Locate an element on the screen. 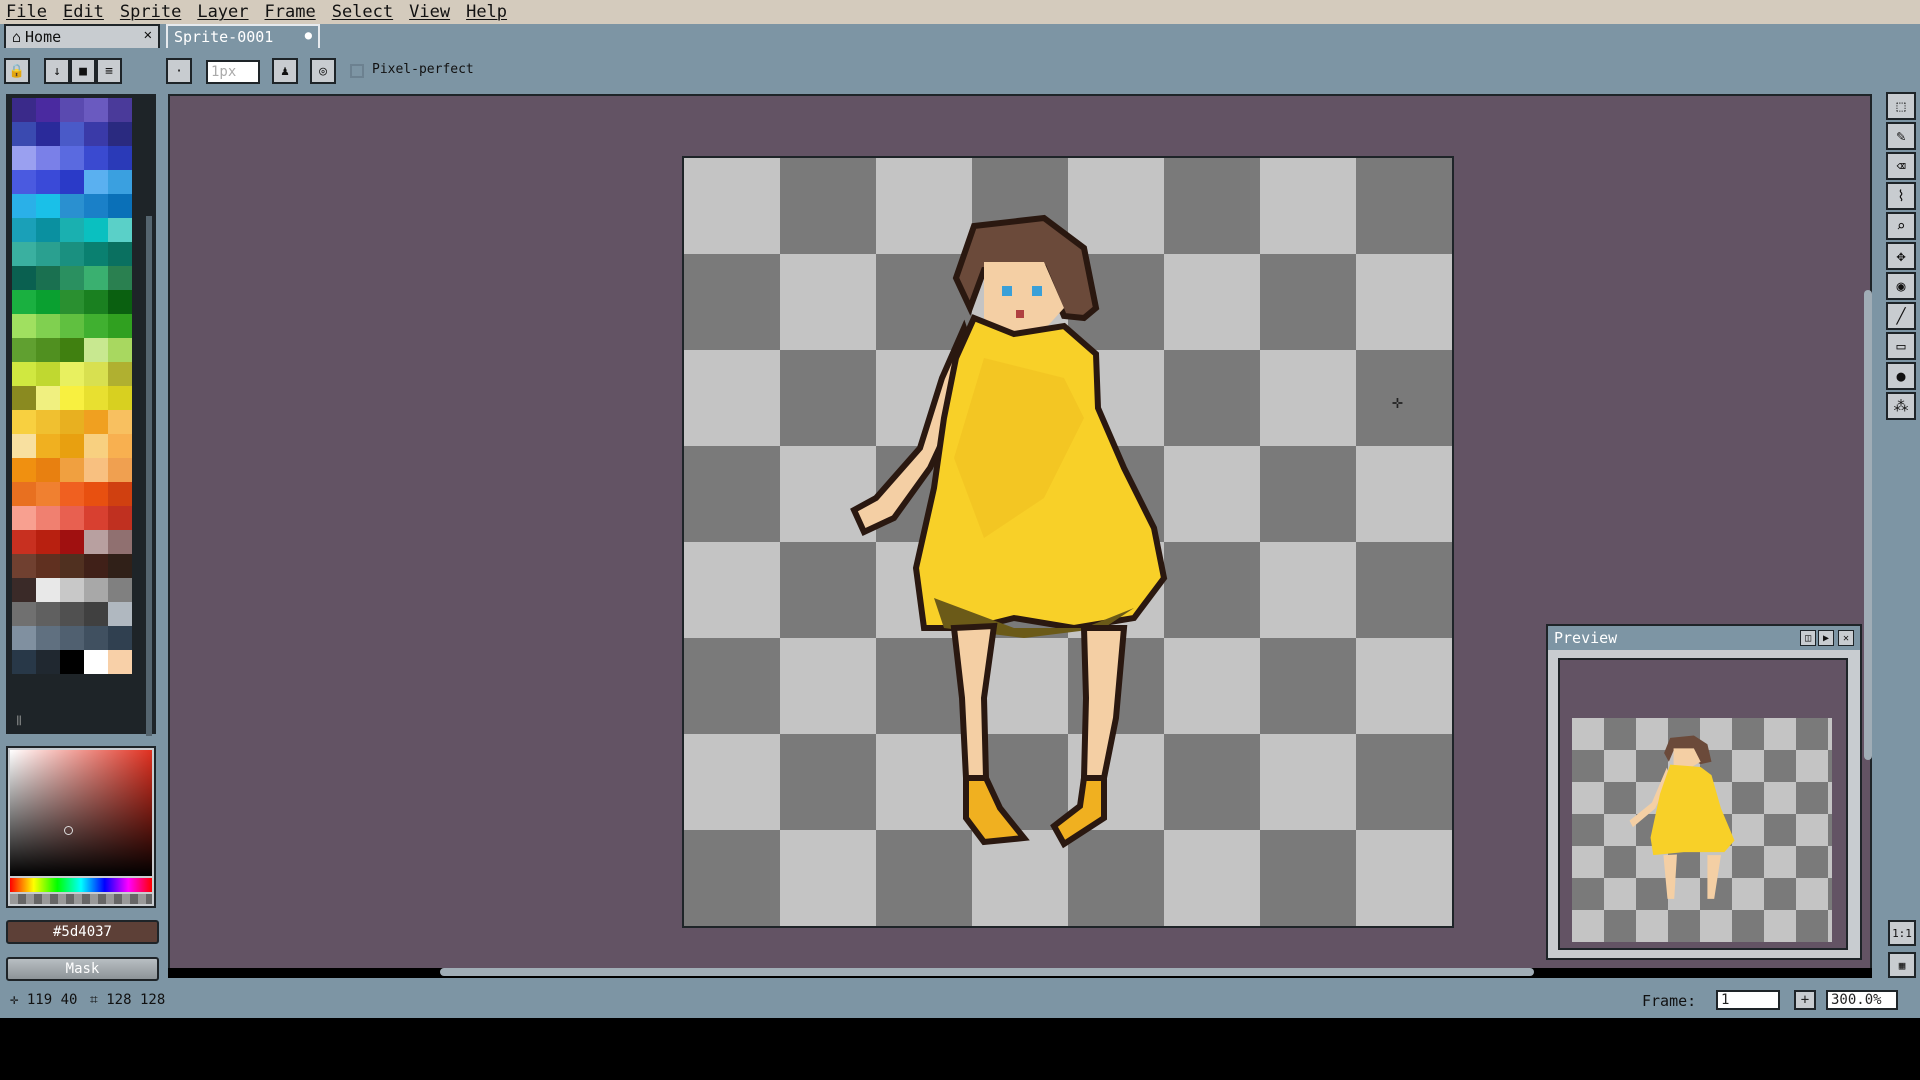  hue-slider is located at coordinates (81, 885).